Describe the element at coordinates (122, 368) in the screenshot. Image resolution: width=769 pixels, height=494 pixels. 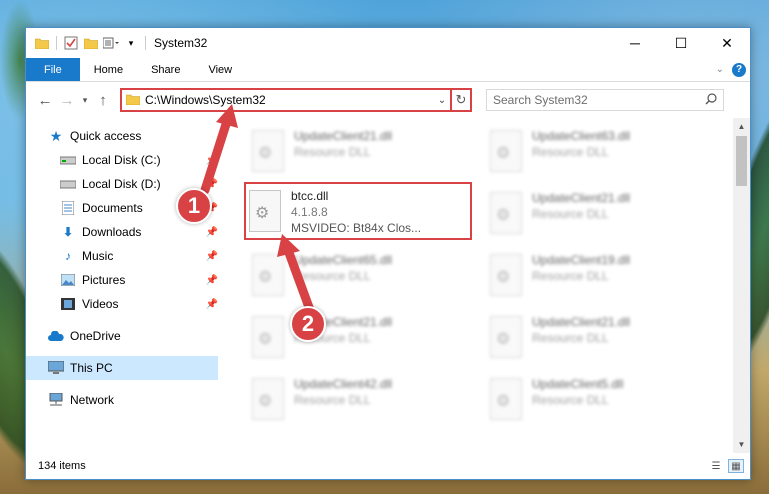
I see `sidebar-item-this-pc: This PC` at that location.